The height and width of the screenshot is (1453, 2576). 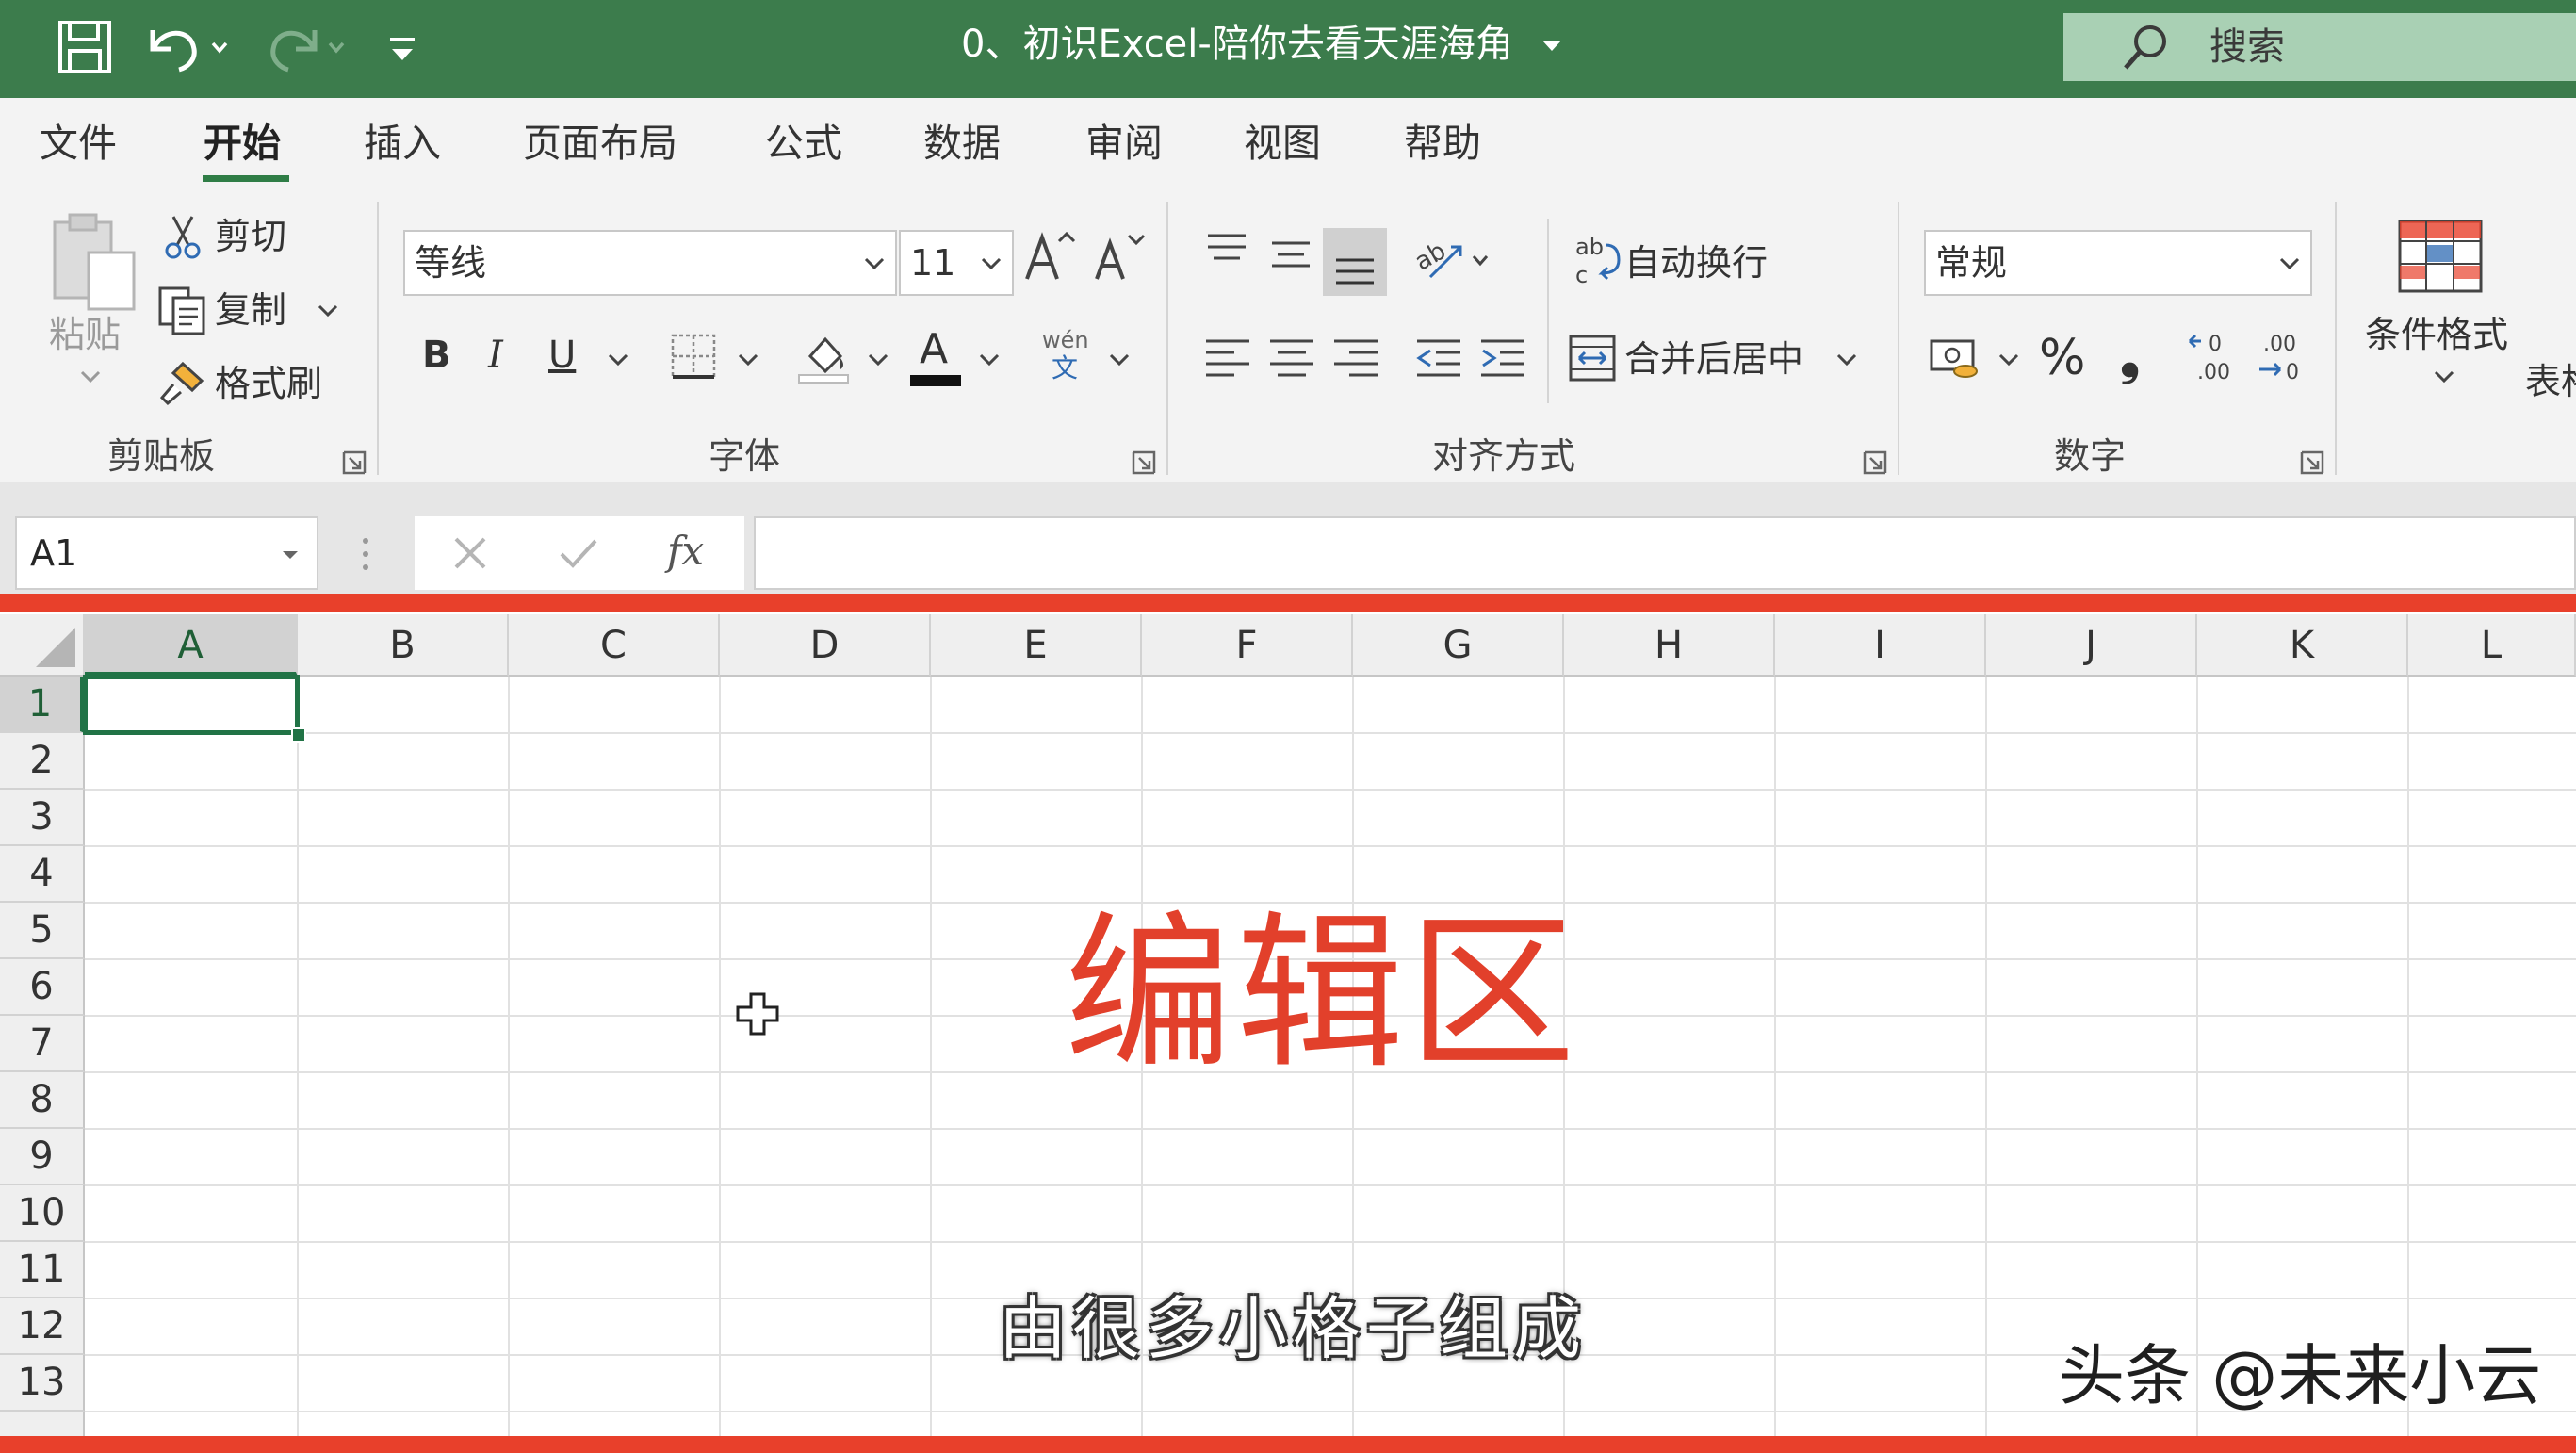 I want to click on align-center-icon, so click(x=1291, y=359).